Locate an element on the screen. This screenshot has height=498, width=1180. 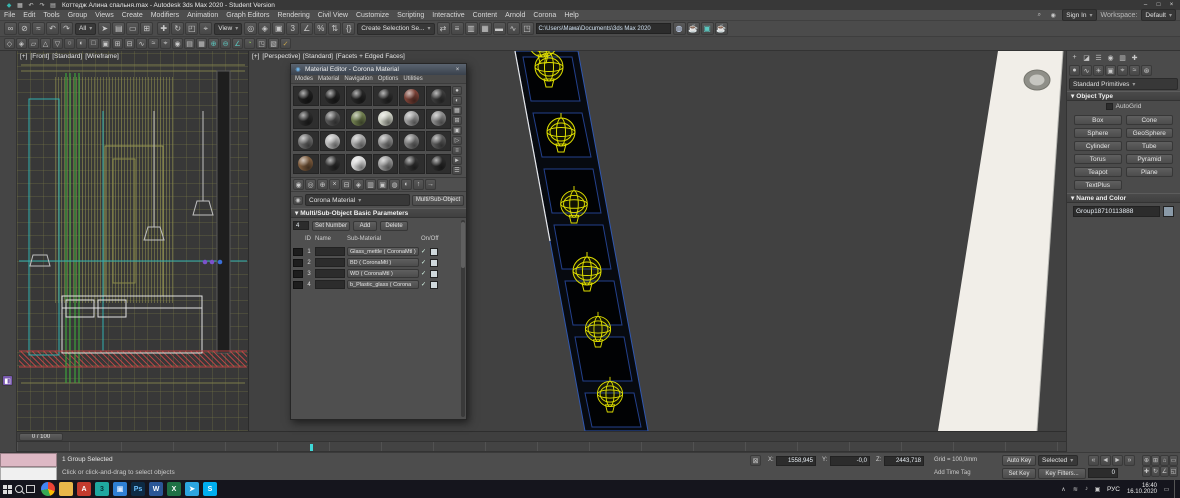
select-by-name-icon: ▤ is located at coordinates (119, 28).